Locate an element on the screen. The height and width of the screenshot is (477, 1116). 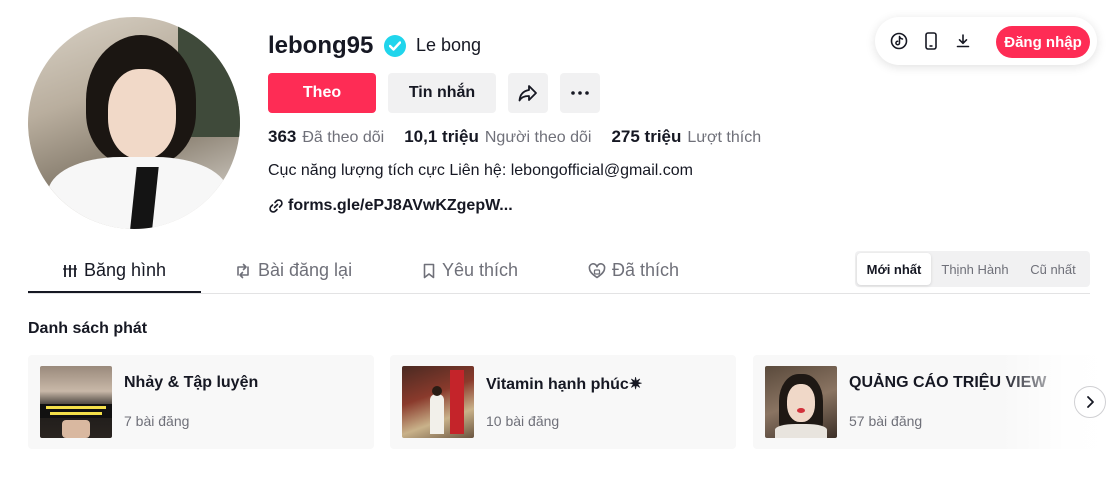
profile-nickname: Le bong is located at coordinates (449, 45).